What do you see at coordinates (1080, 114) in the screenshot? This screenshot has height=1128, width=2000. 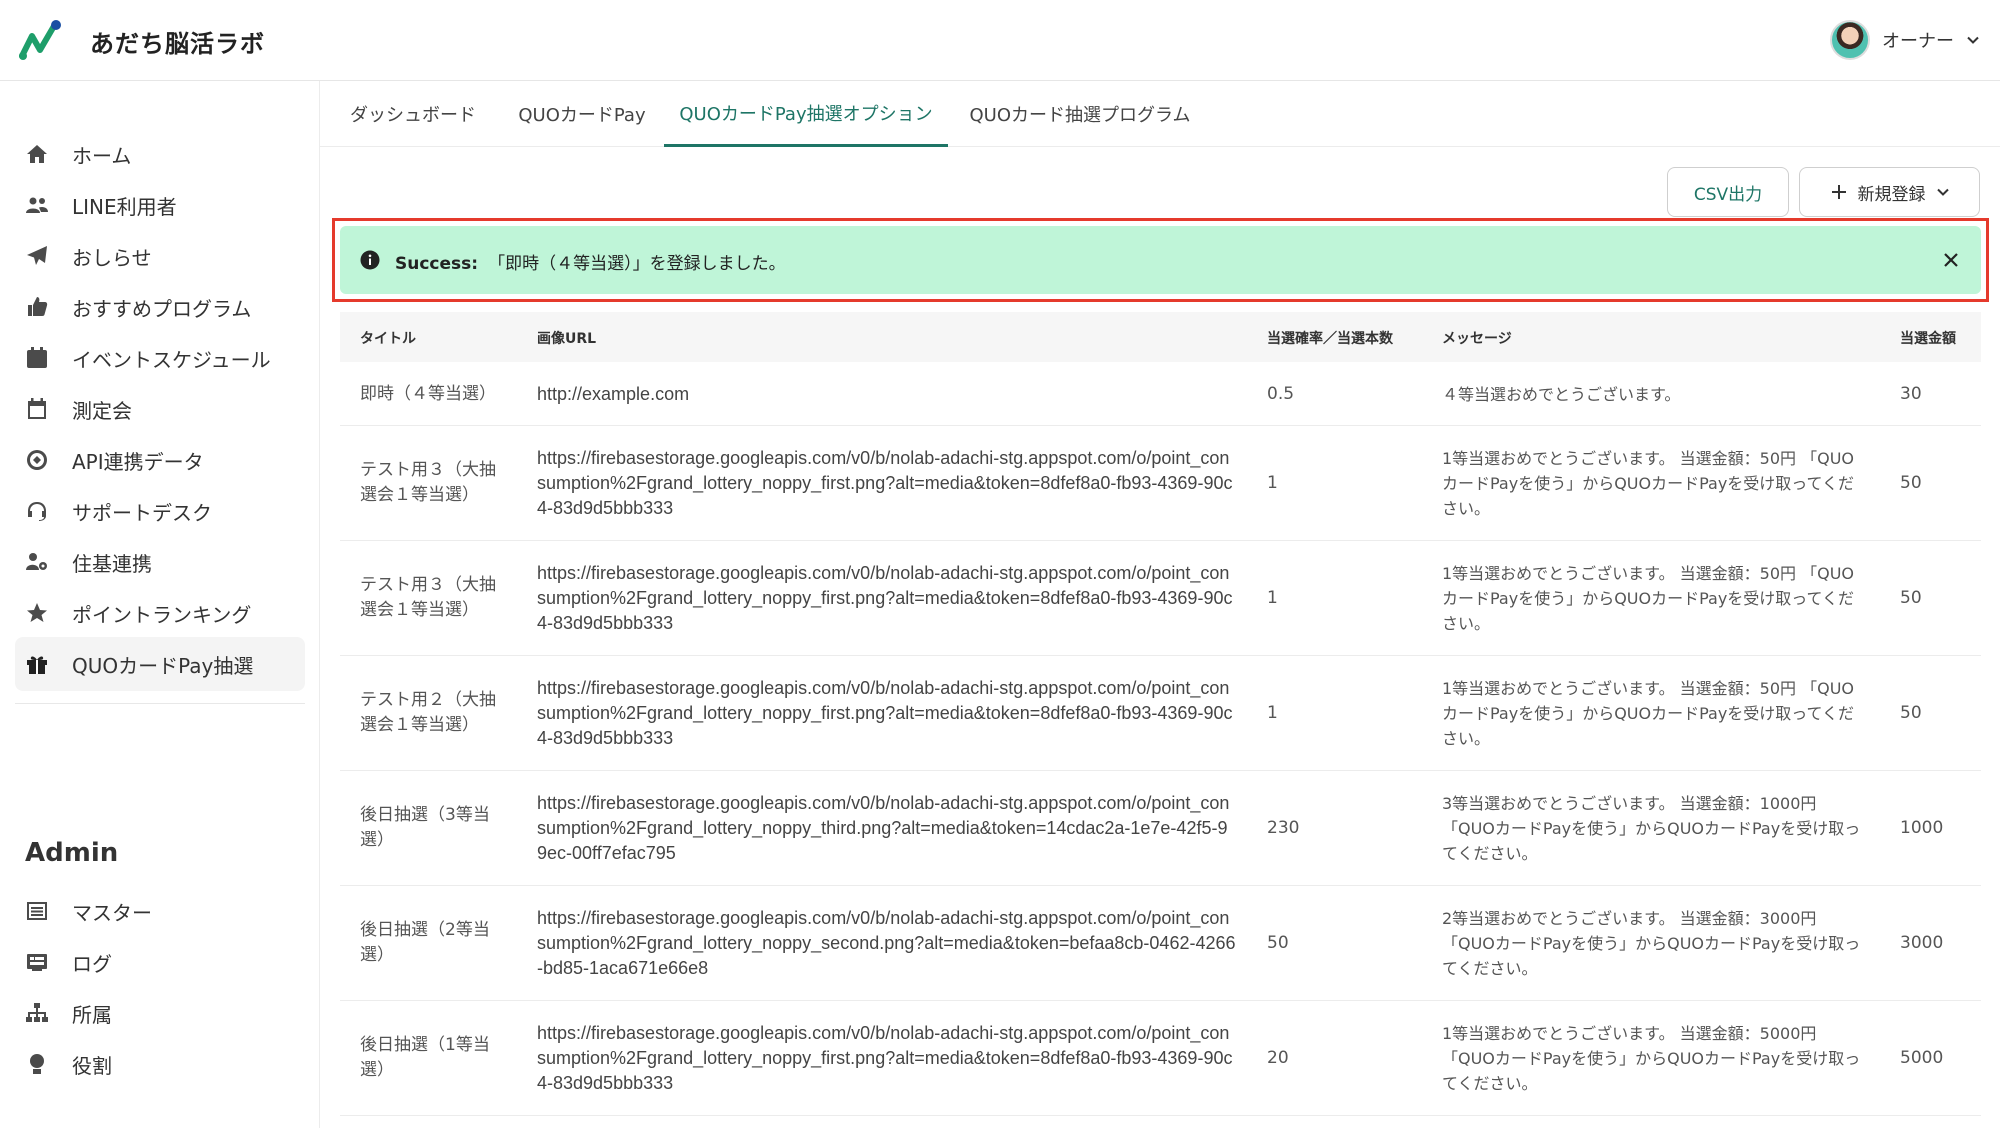 I see `tab-quo-lottery-program: QUOカード抽選プログラム` at bounding box center [1080, 114].